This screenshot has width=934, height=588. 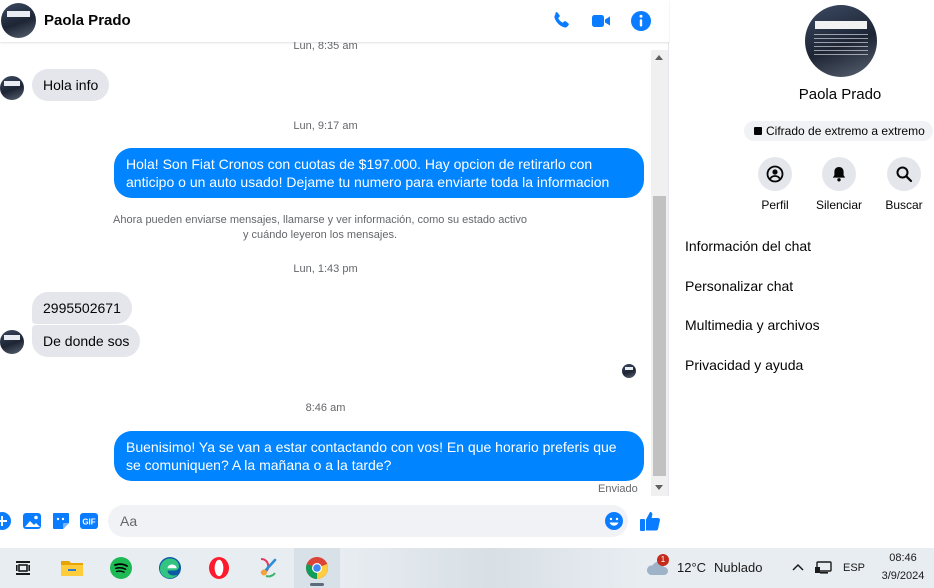 I want to click on encryption-badge-label: Cifrado de extremo a extremo, so click(x=845, y=131).